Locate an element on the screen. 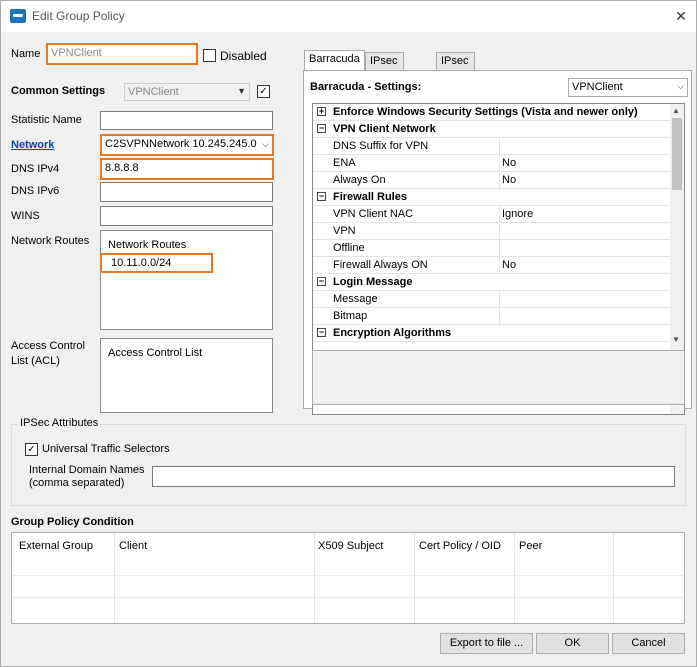 The height and width of the screenshot is (667, 697). grid-property-row: Offline is located at coordinates (492, 248).